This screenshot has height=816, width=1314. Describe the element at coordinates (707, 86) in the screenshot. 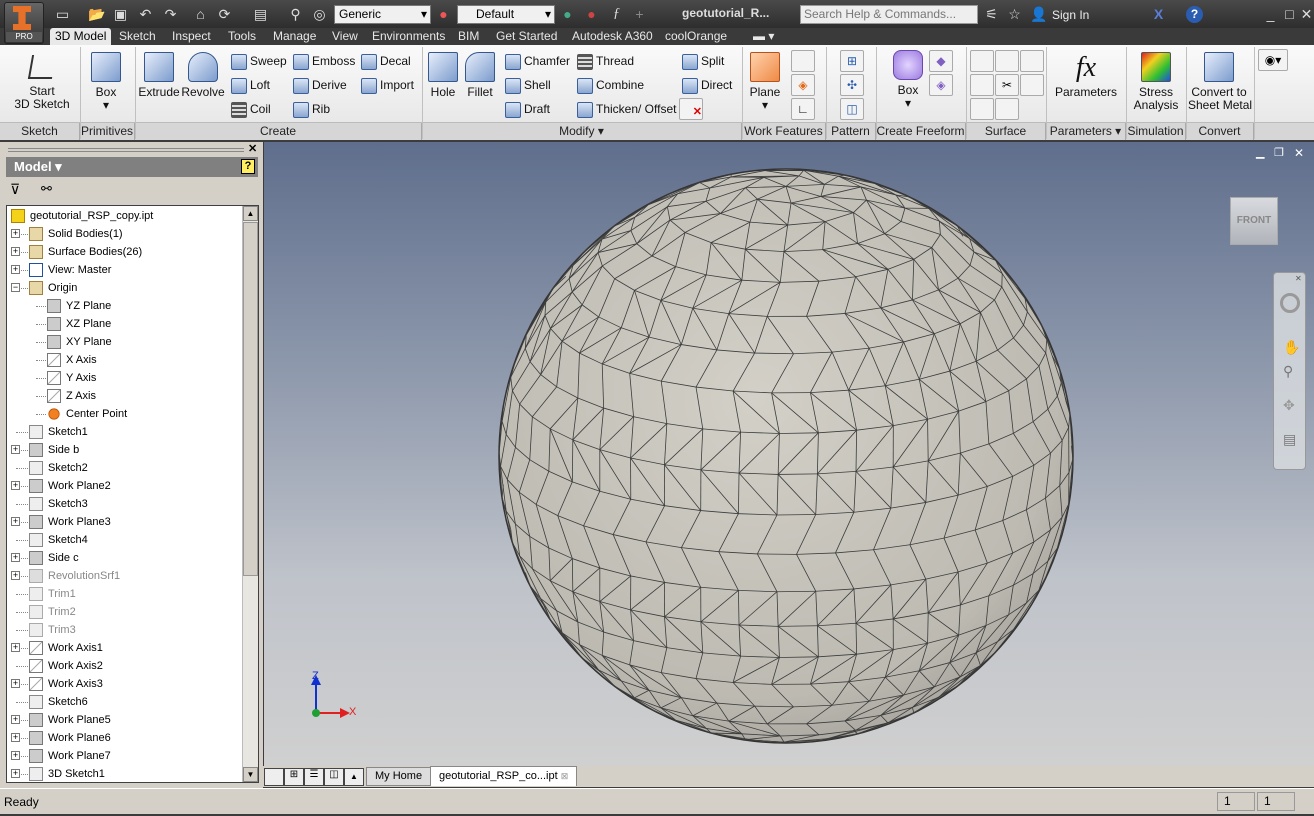

I see `direct-button: Direct` at that location.